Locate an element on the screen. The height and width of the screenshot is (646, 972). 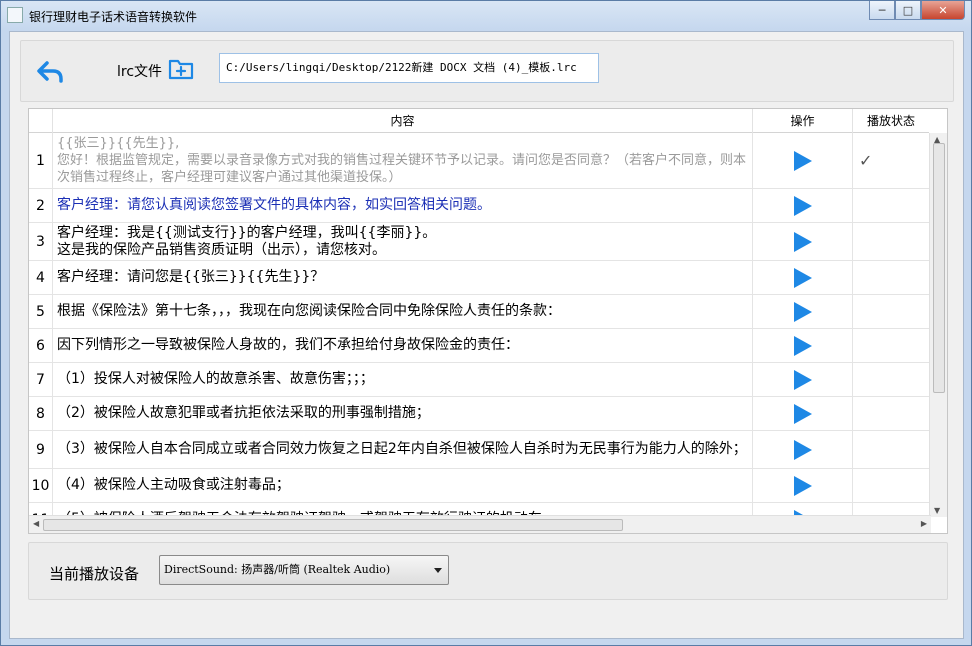
folder-add-icon is located at coordinates (181, 69).